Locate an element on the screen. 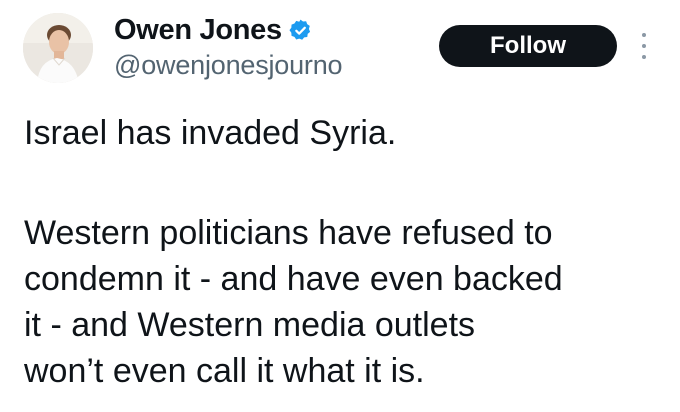 The image size is (680, 412). avatar-image is located at coordinates (58, 48).